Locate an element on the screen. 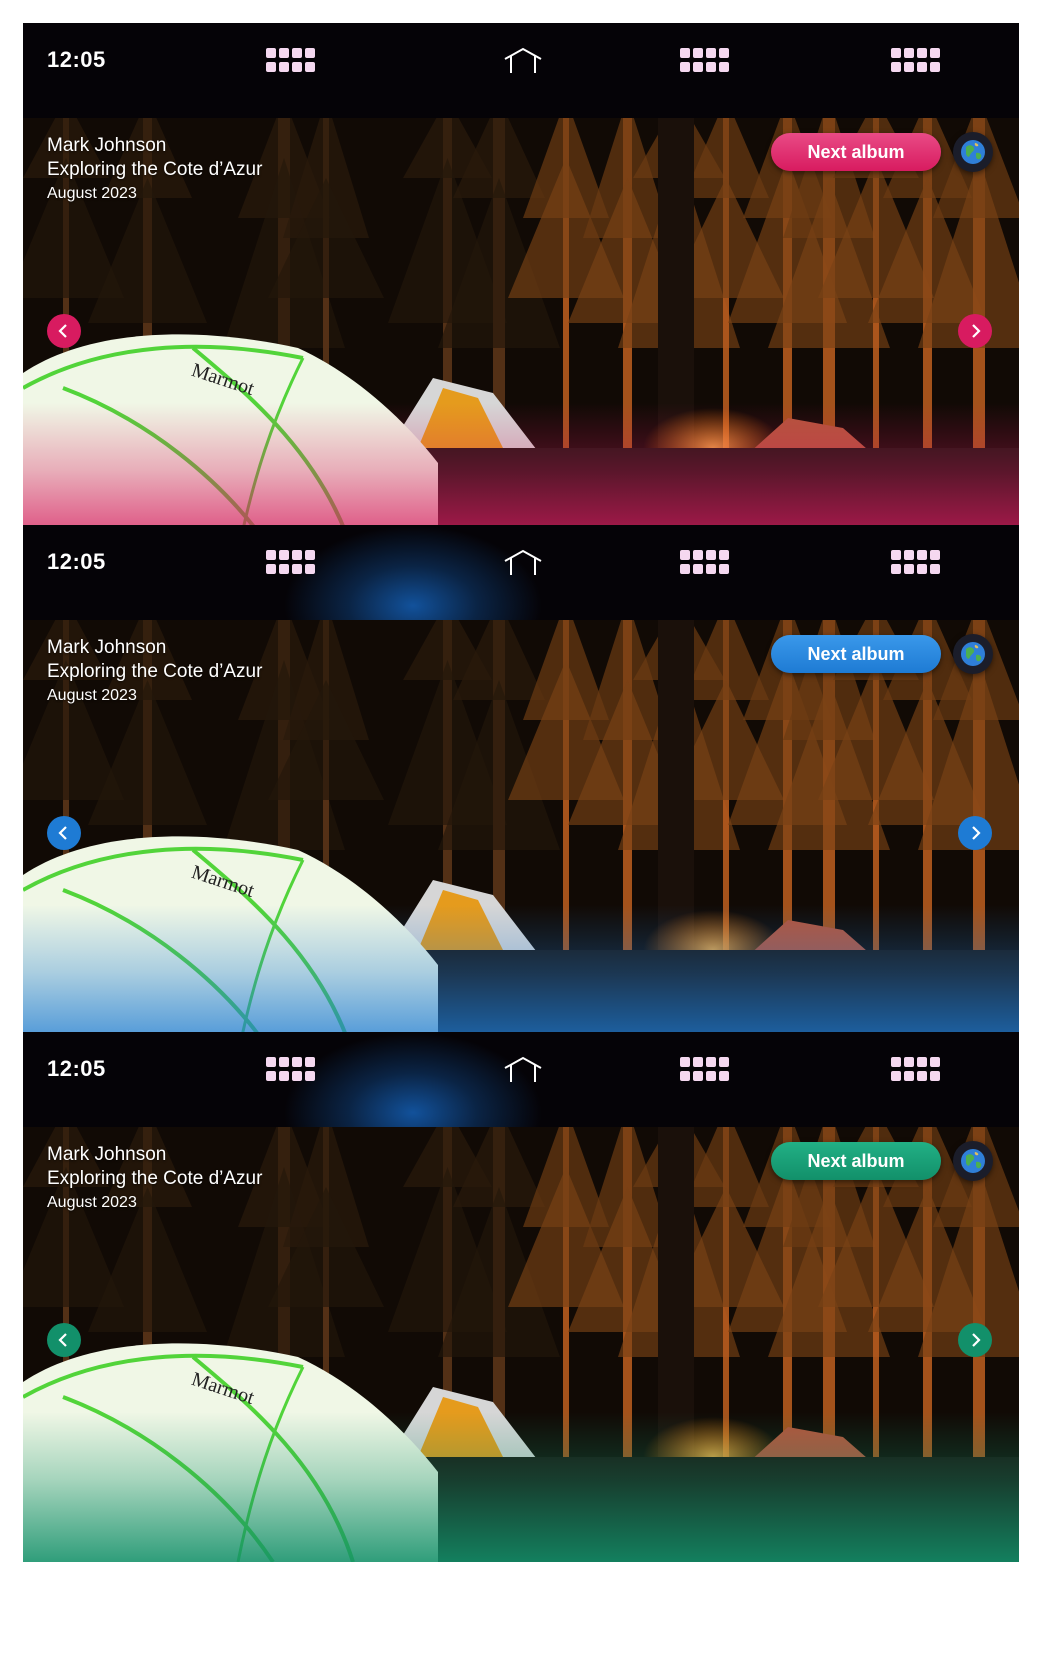  accent-fade is located at coordinates (521, 1487).